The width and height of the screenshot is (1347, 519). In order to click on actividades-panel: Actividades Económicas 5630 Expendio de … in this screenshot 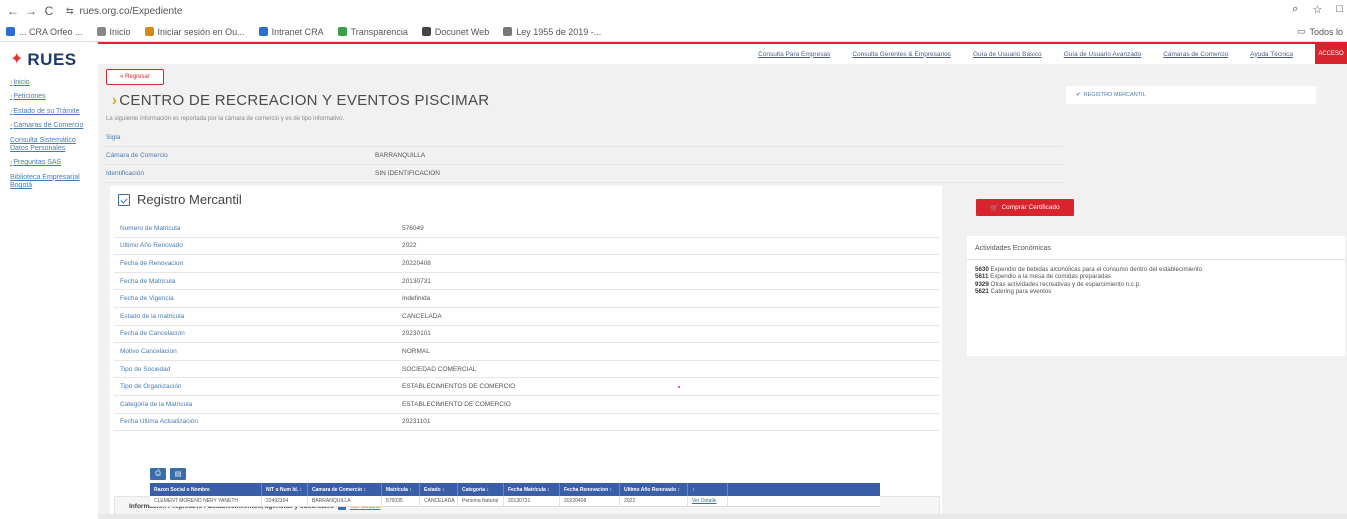, I will do `click(1156, 296)`.